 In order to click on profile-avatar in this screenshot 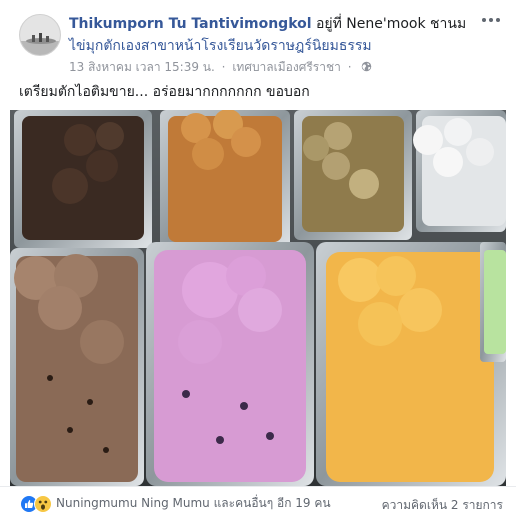, I will do `click(40, 35)`.